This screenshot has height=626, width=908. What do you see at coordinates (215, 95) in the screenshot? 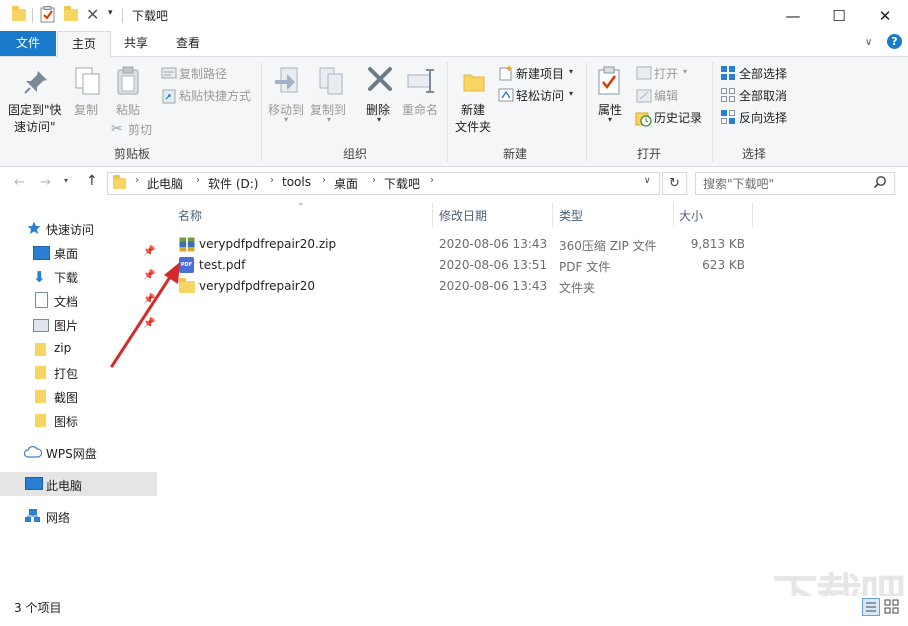
I see `paste-shortcut-button: 粘贴快捷方式` at bounding box center [215, 95].